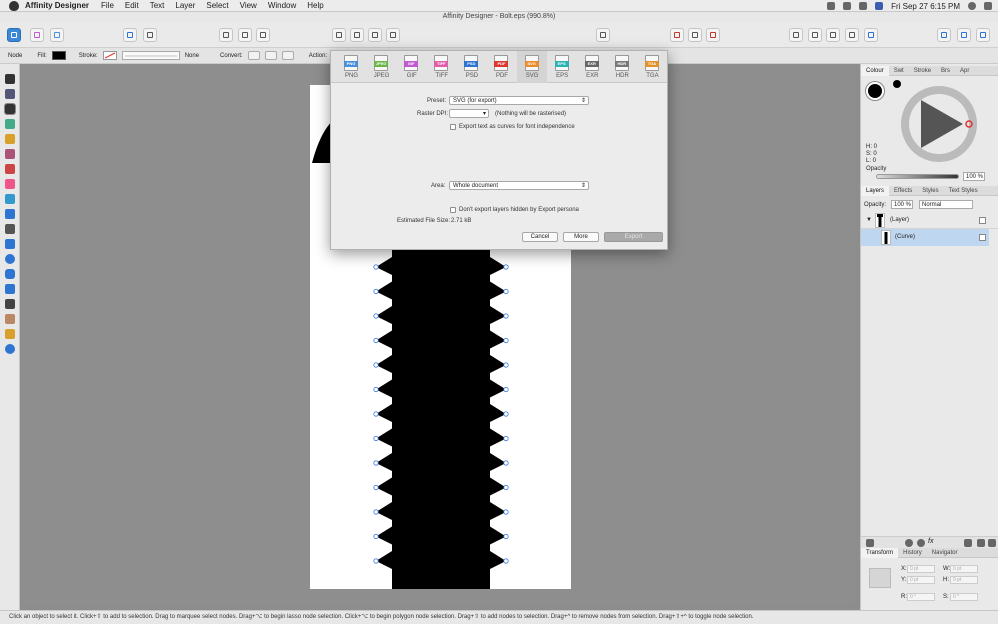 The height and width of the screenshot is (624, 998). I want to click on raster-dpi-field: ▾, so click(469, 113).